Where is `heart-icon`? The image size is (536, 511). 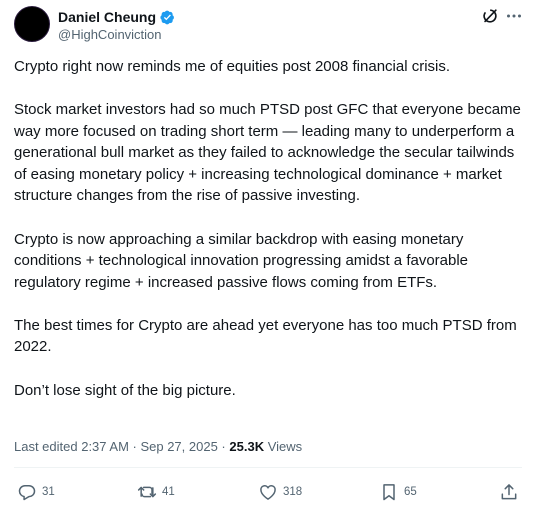 heart-icon is located at coordinates (268, 492).